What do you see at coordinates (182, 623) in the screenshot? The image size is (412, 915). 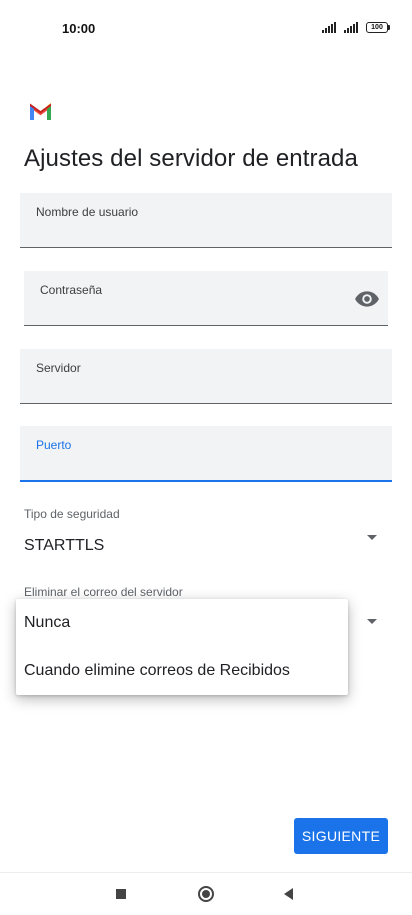 I see `menu-item-never: Nunca` at bounding box center [182, 623].